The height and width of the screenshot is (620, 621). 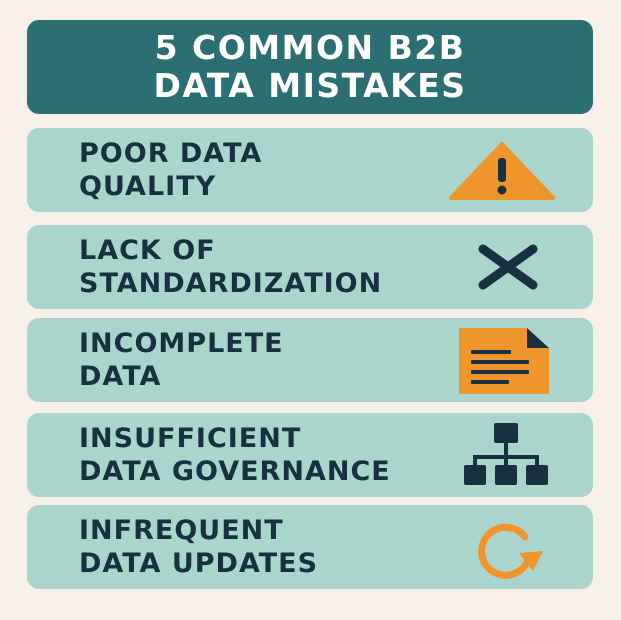 I want to click on mistake-card-infrequent-data-updates: INFREQUENT DATA UPDATES, so click(x=310, y=547).